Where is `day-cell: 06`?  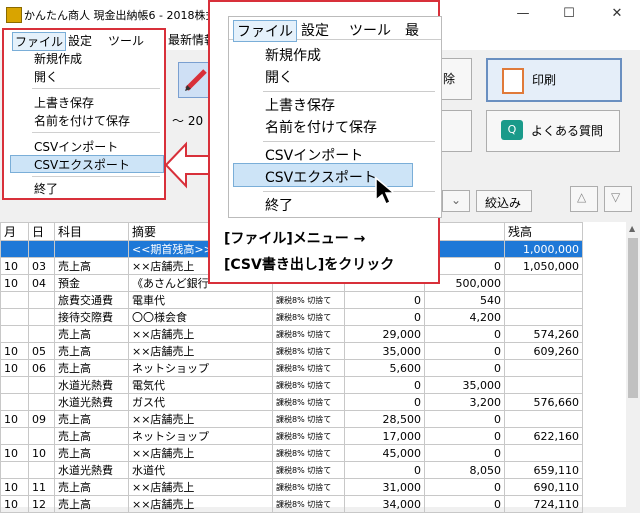
day-cell: 06 is located at coordinates (41, 368).